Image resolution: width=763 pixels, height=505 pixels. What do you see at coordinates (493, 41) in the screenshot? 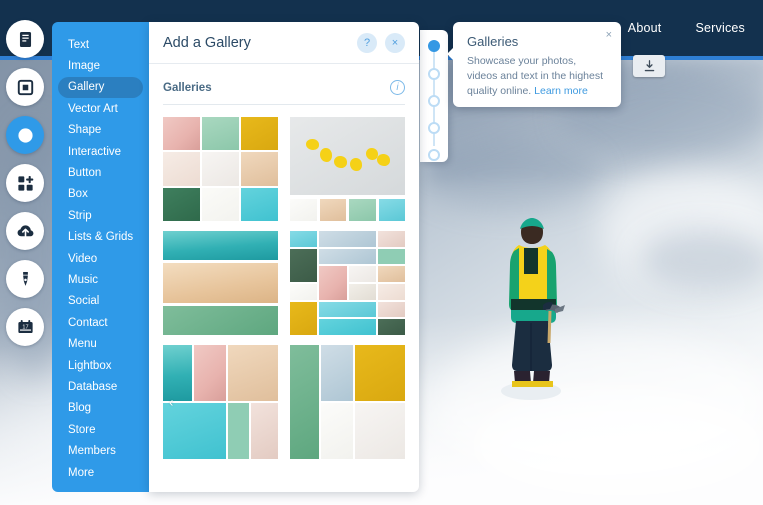
I see `tooltip-title: Galleries` at bounding box center [493, 41].